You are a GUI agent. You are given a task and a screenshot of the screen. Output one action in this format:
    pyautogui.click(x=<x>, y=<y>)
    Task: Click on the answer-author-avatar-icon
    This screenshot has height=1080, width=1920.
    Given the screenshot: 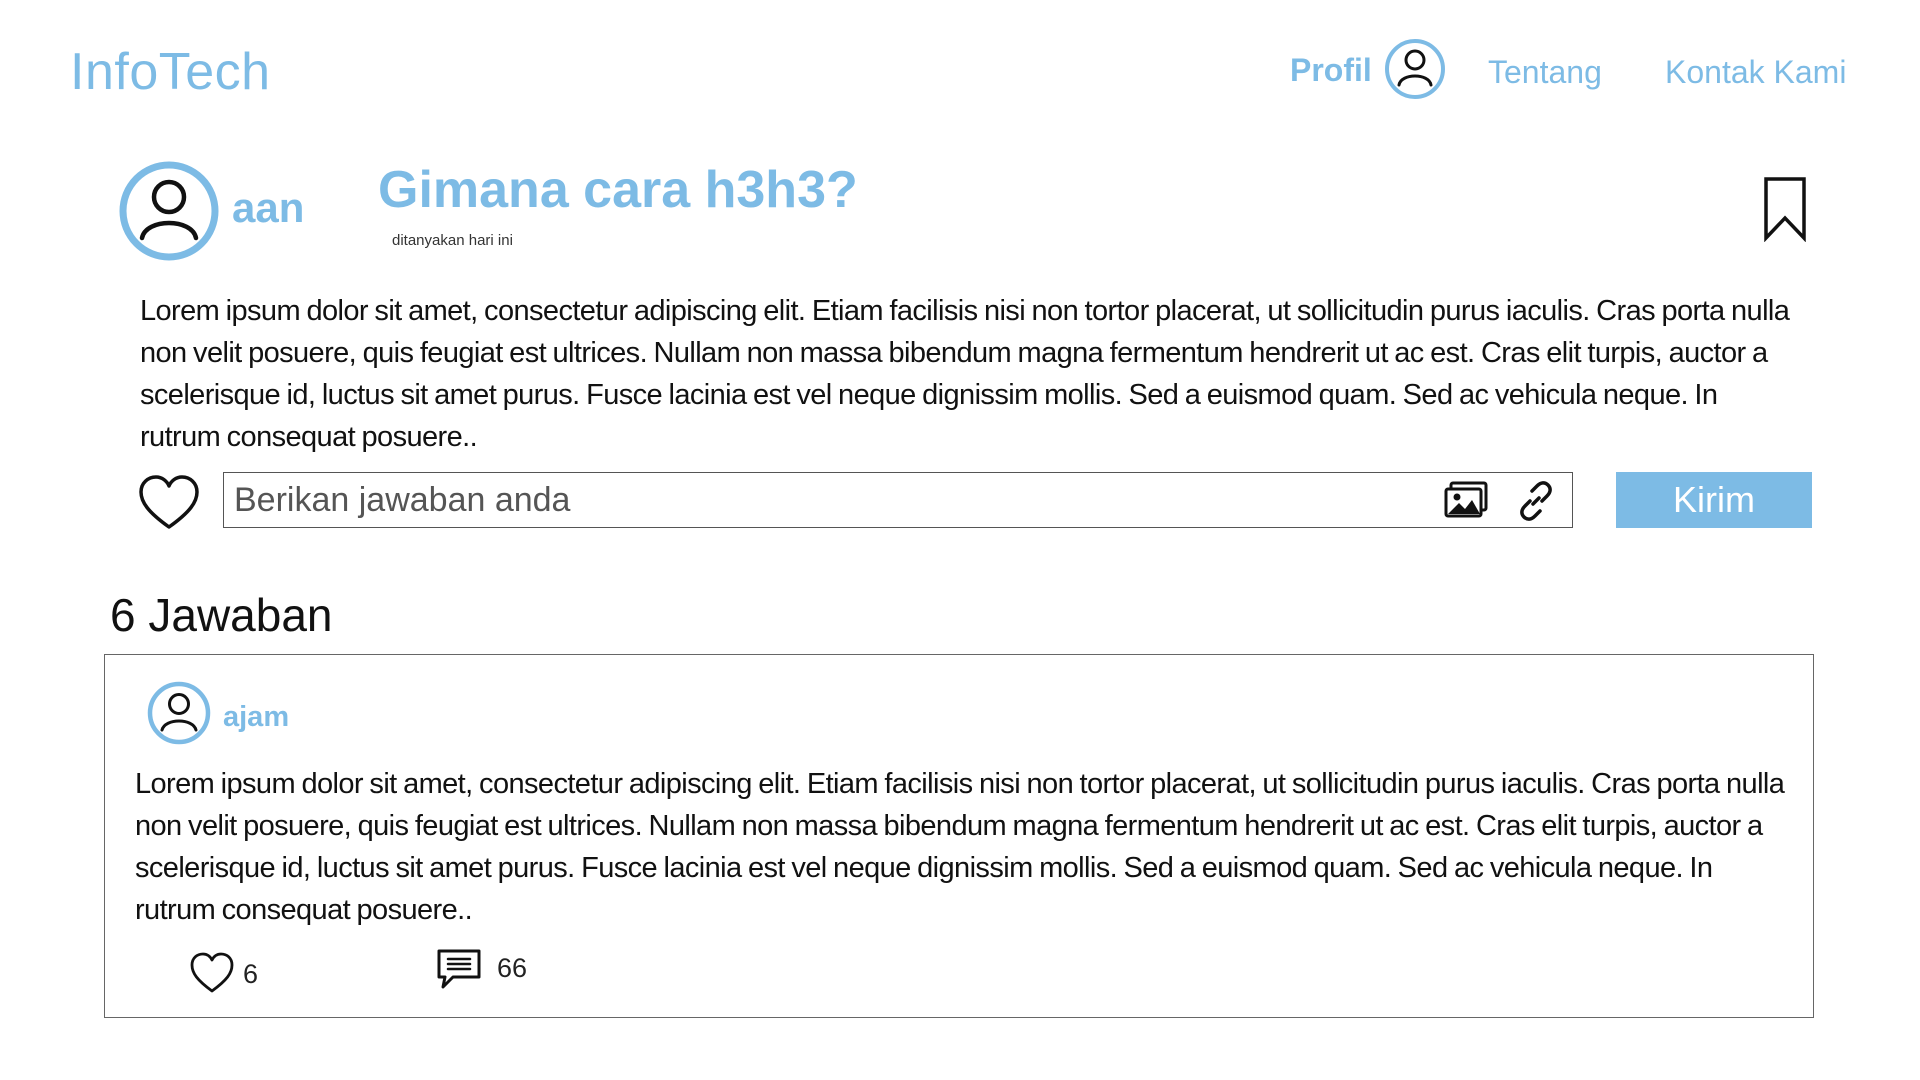 What is the action you would take?
    pyautogui.click(x=179, y=713)
    